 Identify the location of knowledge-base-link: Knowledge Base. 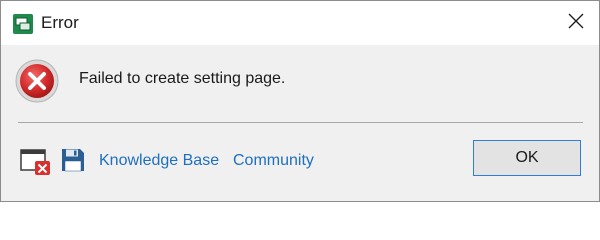
(159, 161).